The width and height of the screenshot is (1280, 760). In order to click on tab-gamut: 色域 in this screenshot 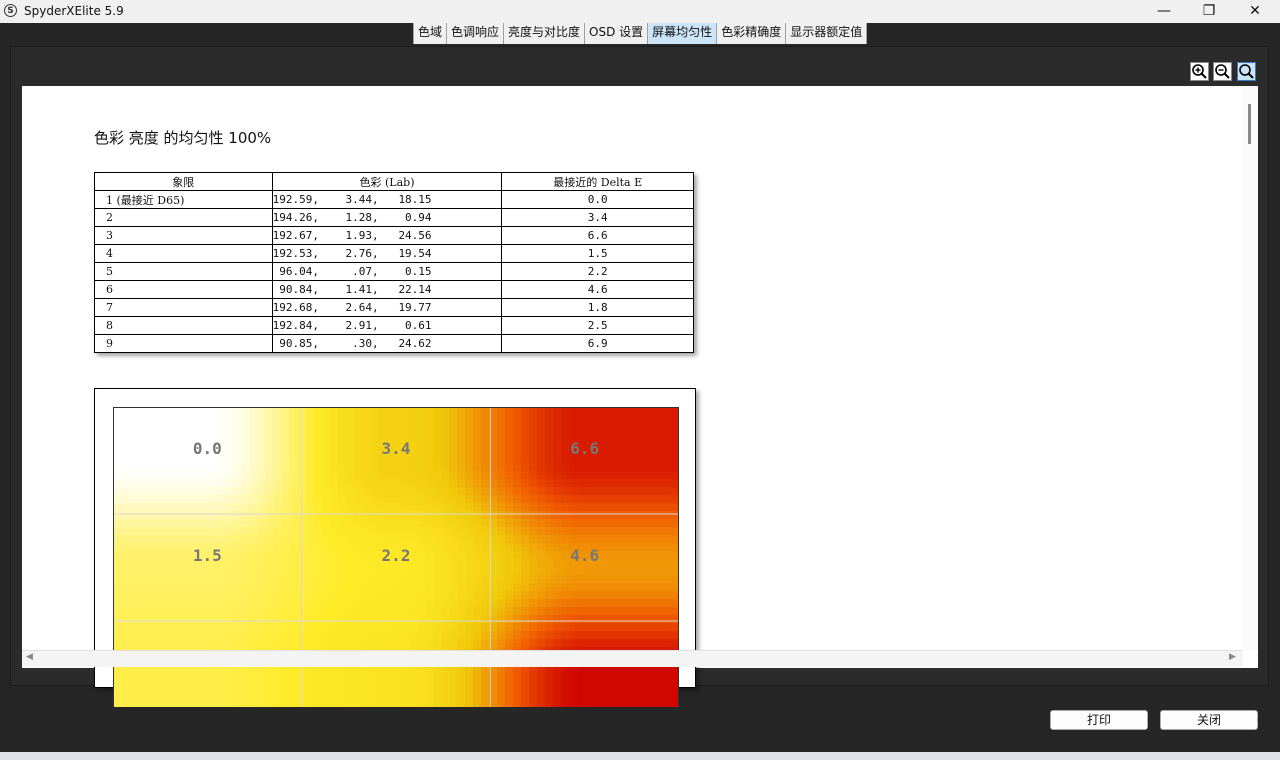, I will do `click(430, 33)`.